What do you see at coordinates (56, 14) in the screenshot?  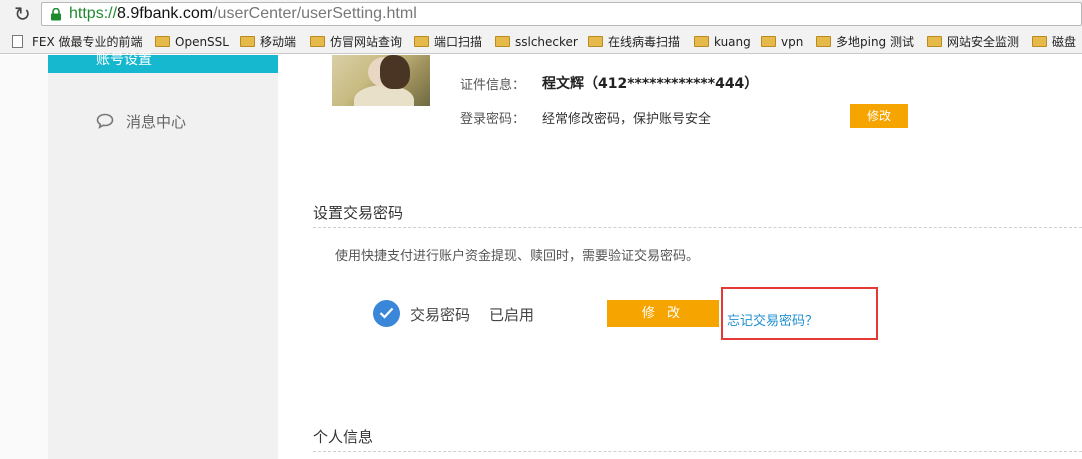 I see `lock-icon` at bounding box center [56, 14].